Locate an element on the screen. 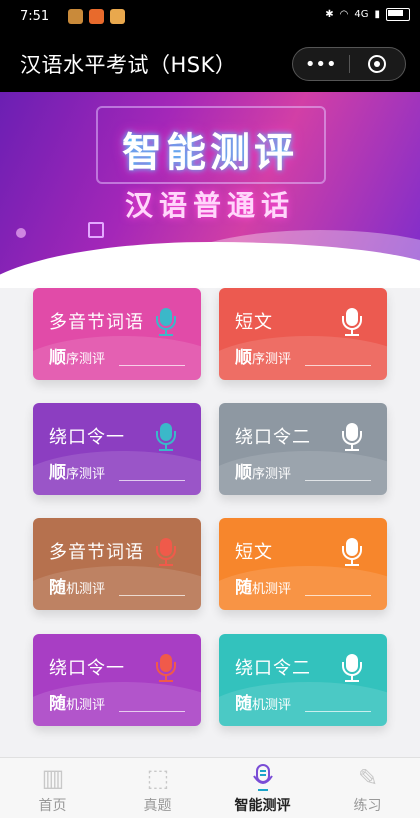 The image size is (420, 818). mini-program-close-icon is located at coordinates (378, 64).